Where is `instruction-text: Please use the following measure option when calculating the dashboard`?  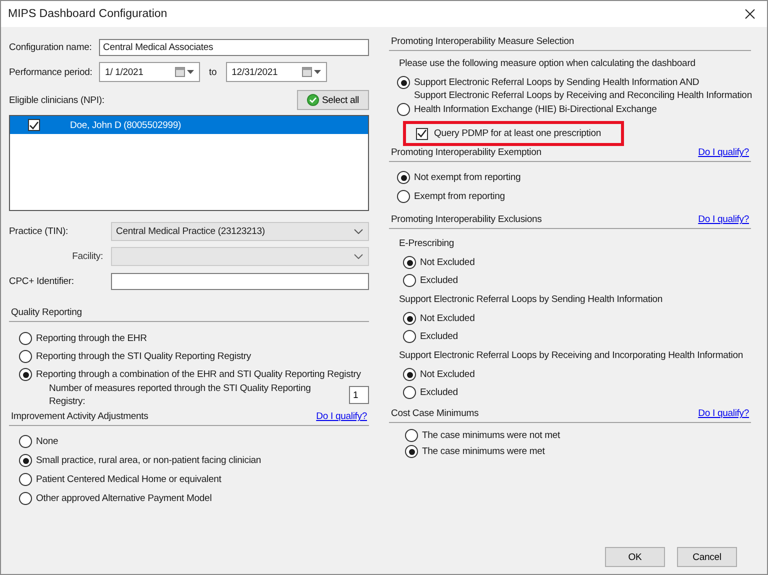
instruction-text: Please use the following measure option when calculating the dashboard is located at coordinates (547, 63).